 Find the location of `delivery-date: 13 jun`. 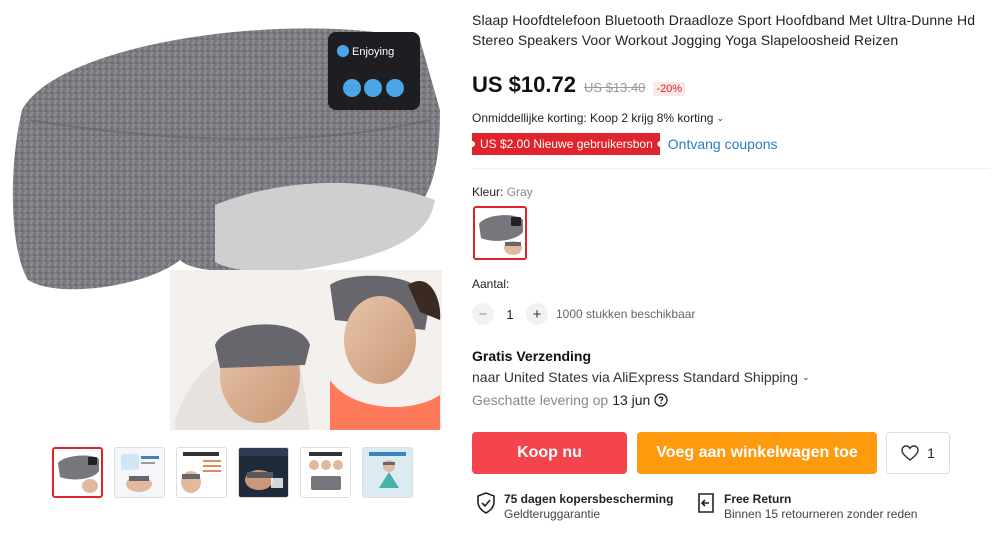

delivery-date: 13 jun is located at coordinates (631, 400).